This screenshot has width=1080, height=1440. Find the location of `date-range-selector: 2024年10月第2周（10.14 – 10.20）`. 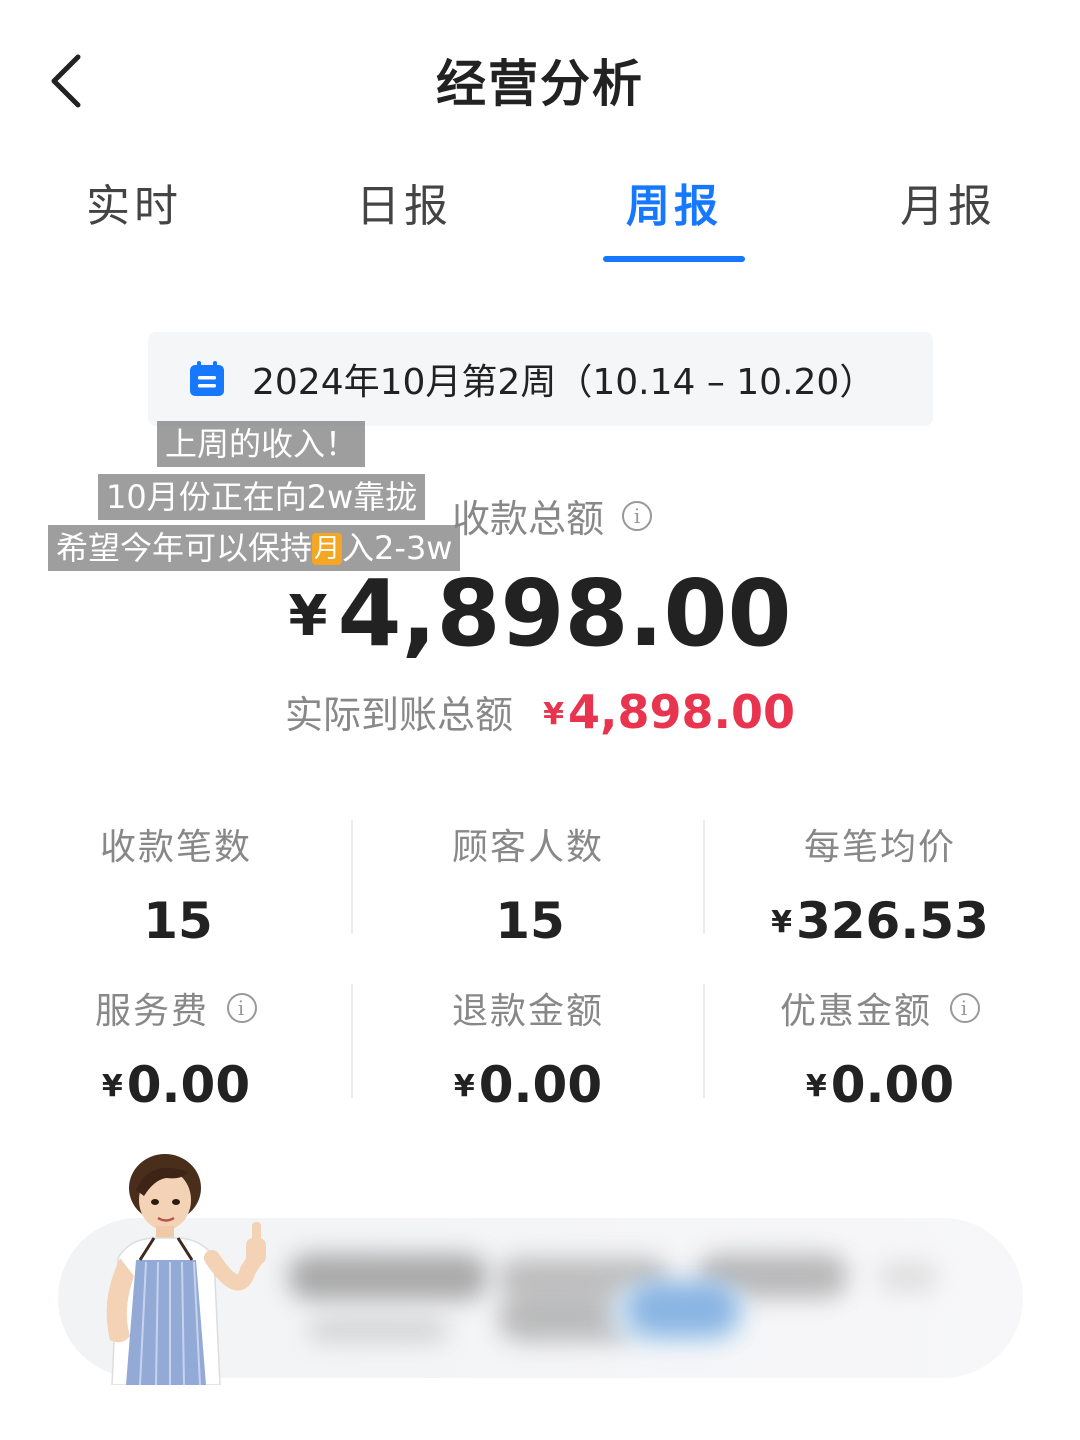

date-range-selector: 2024年10月第2周（10.14 – 10.20） is located at coordinates (540, 379).